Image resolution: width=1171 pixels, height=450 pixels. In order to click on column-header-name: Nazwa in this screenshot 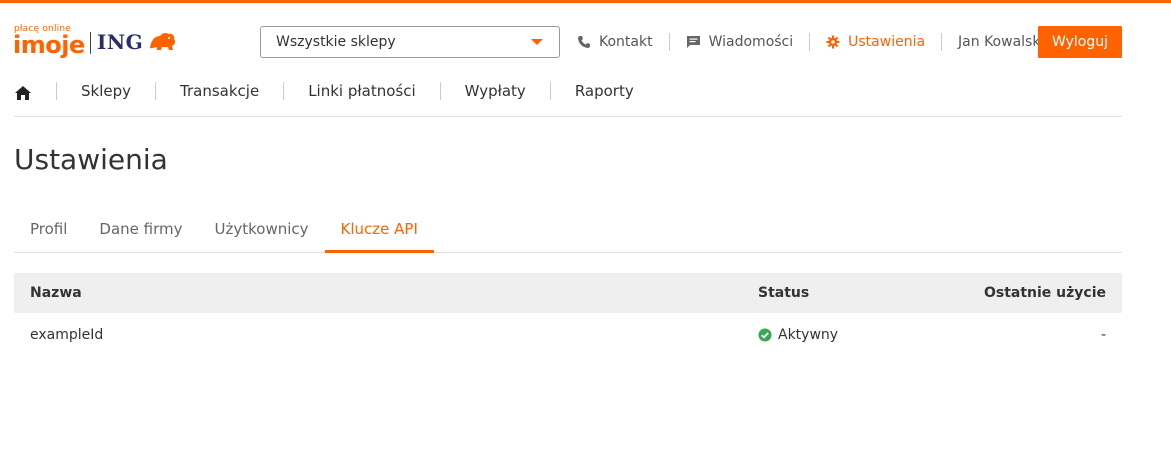, I will do `click(386, 293)`.